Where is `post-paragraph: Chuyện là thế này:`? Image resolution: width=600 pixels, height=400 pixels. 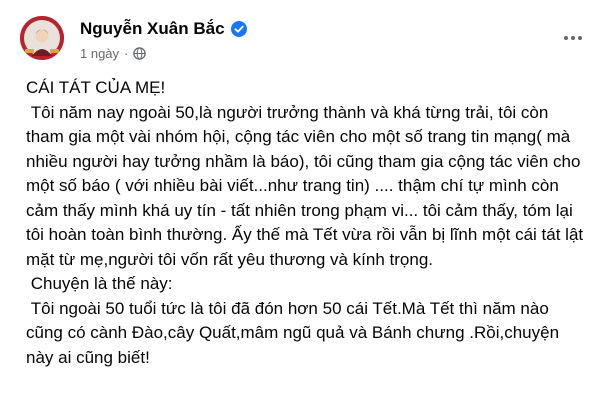
post-paragraph: Chuyện là thế này: is located at coordinates (99, 283).